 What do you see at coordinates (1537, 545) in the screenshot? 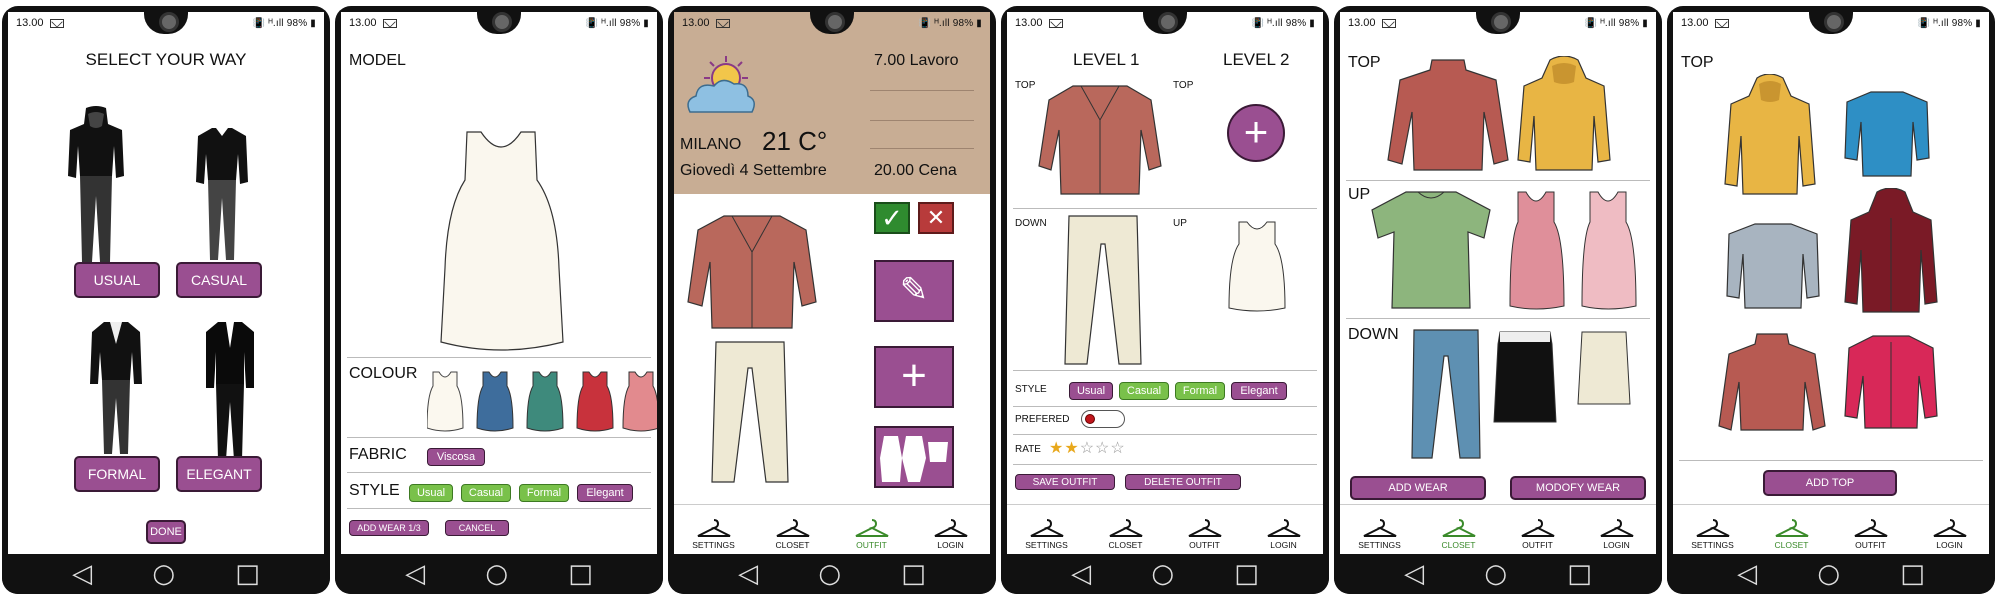
I see `tab-label: OUTFIT` at bounding box center [1537, 545].